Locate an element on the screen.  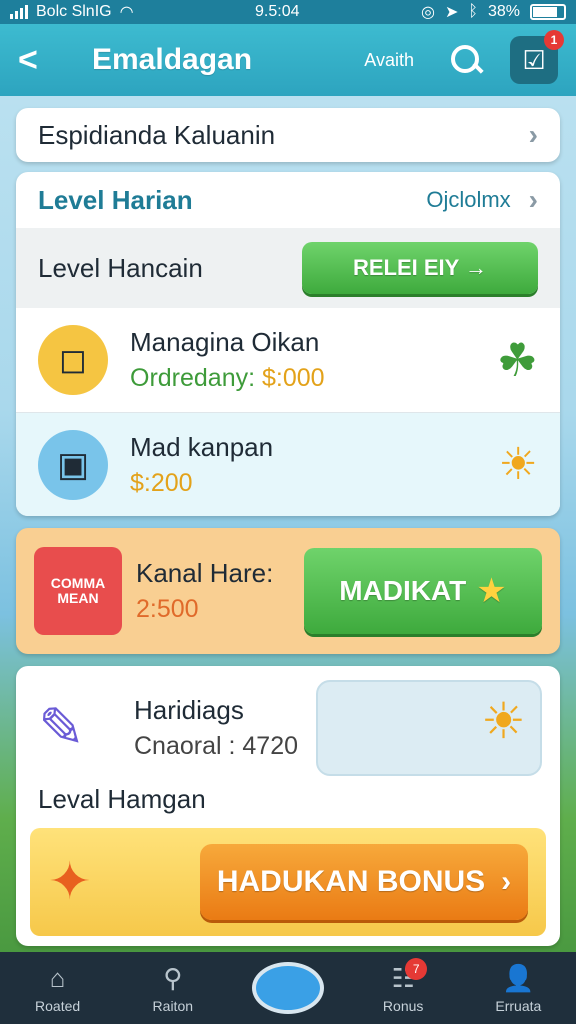
madikat-button: MADIKAT ★ is located at coordinates (423, 591).